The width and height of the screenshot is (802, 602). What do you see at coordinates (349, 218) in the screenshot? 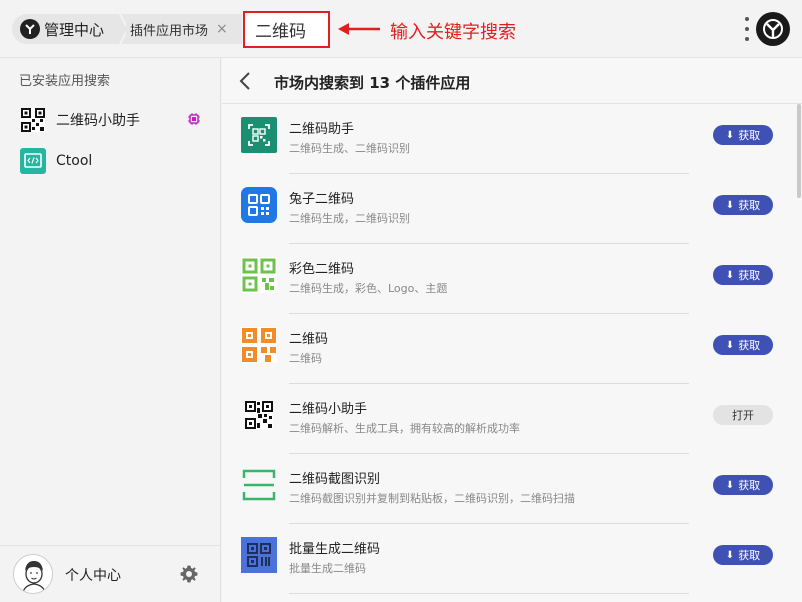
I see `app-description: 二维码生成，二维码识别` at bounding box center [349, 218].